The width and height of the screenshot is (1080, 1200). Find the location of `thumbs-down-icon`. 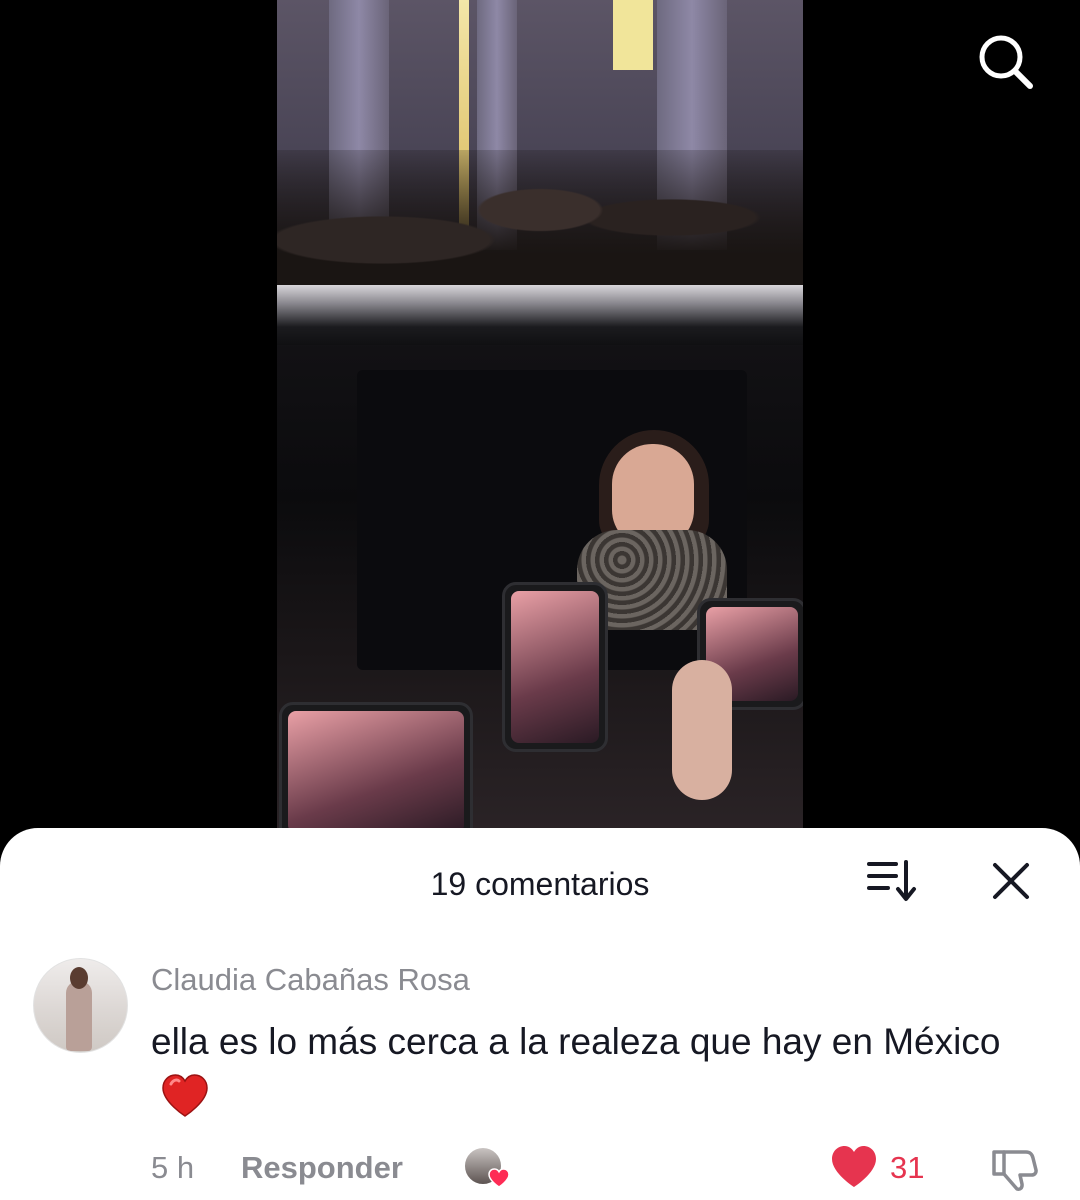

thumbs-down-icon is located at coordinates (1014, 1169).